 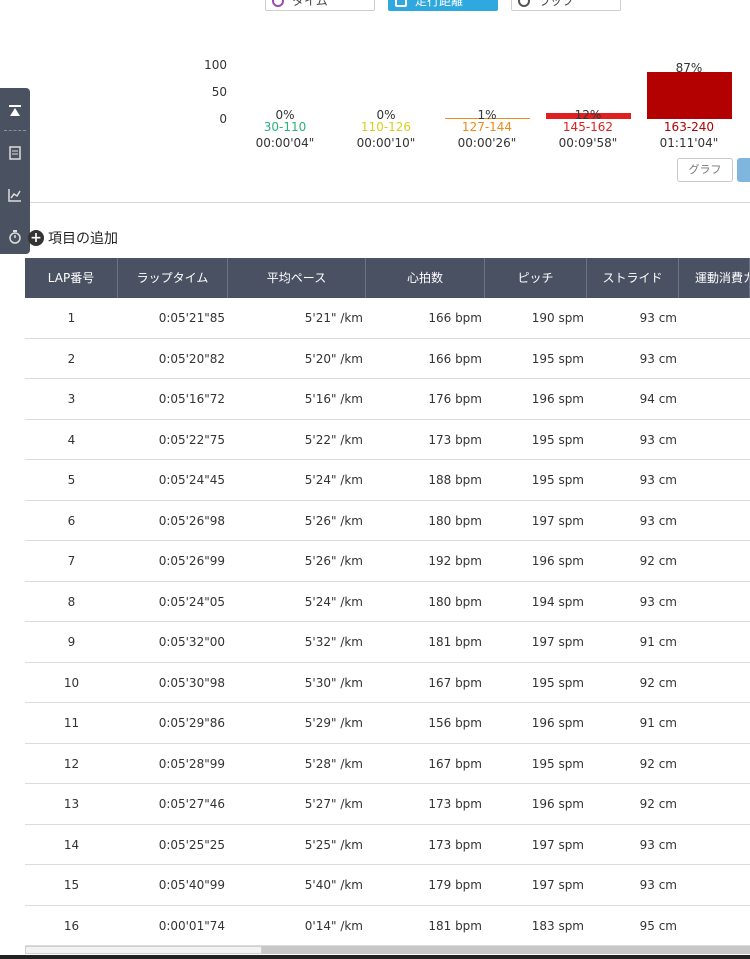 What do you see at coordinates (387, 926) in the screenshot?
I see `table-row: 16 0:00'01"74 0'14" /km 181 bpm 183 spm 95 cm` at bounding box center [387, 926].